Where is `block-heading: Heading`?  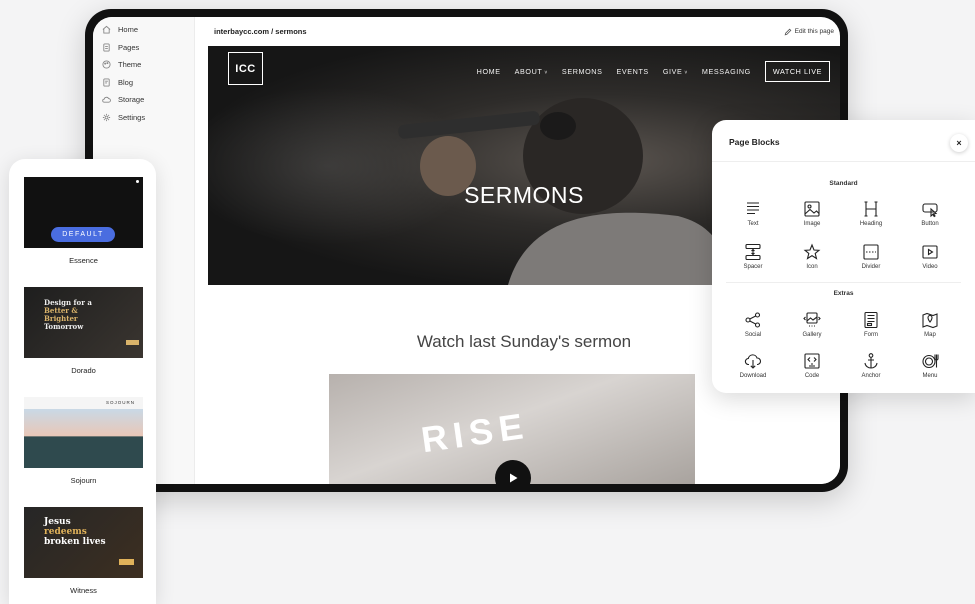
block-heading: Heading is located at coordinates (871, 213).